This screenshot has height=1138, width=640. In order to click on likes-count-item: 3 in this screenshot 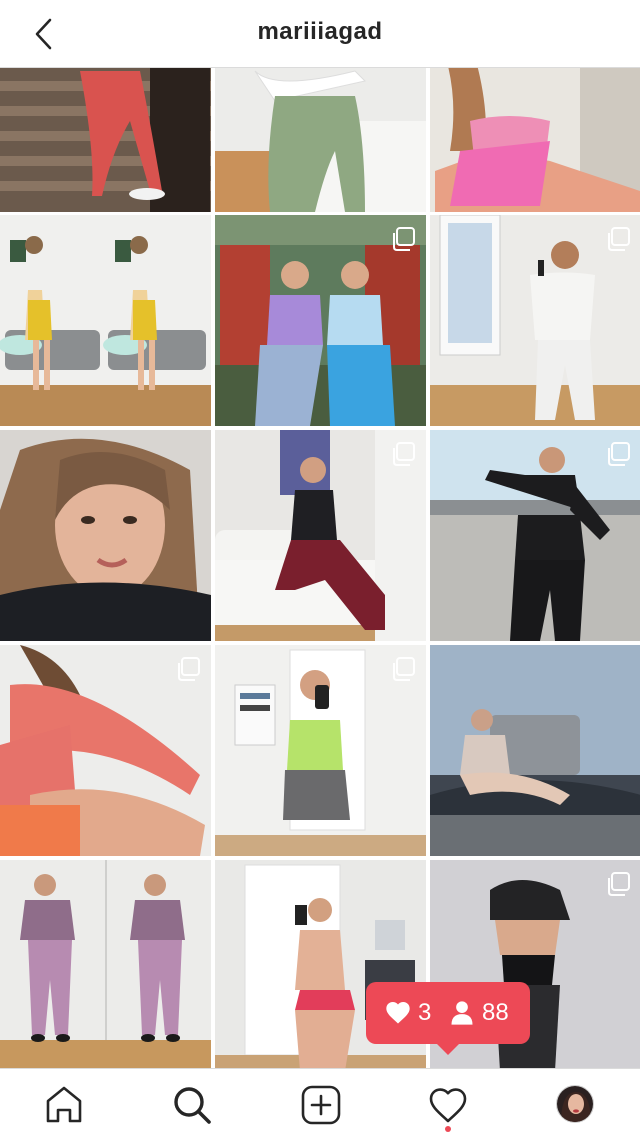, I will do `click(407, 1013)`.